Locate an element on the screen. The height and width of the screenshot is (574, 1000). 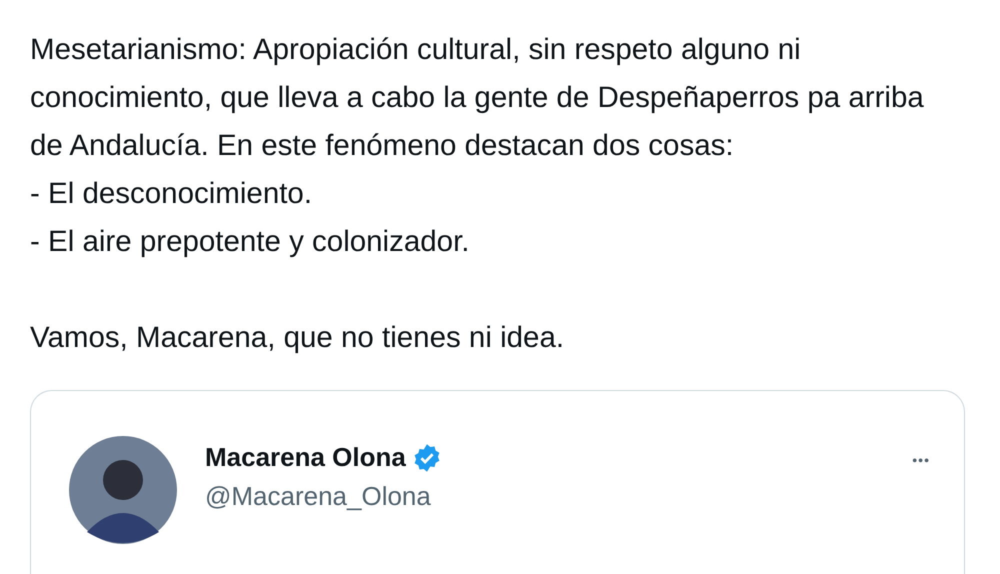
author-handle: @Macarena_Olona is located at coordinates (323, 496).